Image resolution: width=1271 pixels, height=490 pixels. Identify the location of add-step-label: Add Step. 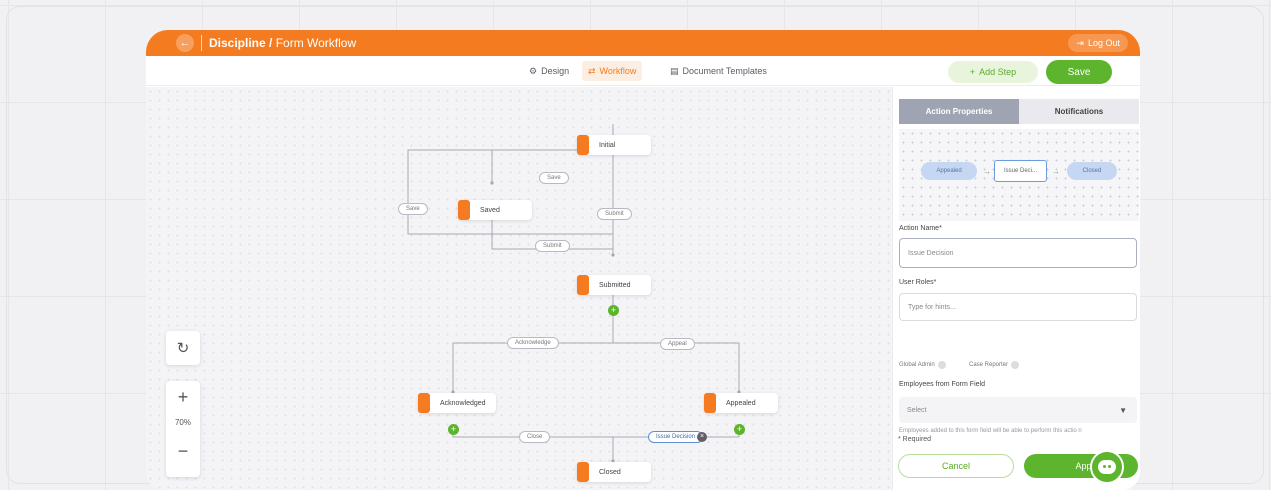
(998, 72).